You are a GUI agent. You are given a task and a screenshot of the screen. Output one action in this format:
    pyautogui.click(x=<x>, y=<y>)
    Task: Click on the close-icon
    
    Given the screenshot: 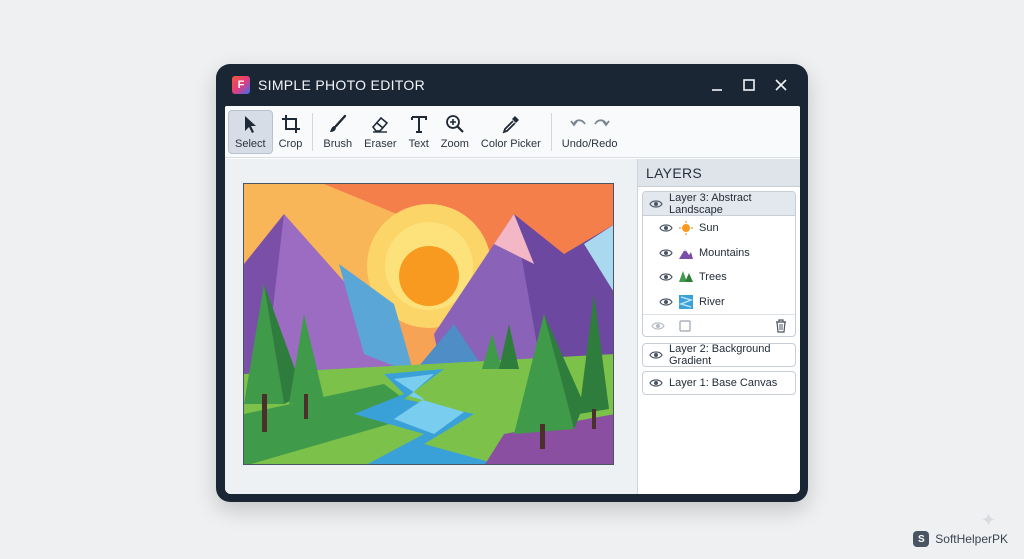 What is the action you would take?
    pyautogui.click(x=781, y=85)
    